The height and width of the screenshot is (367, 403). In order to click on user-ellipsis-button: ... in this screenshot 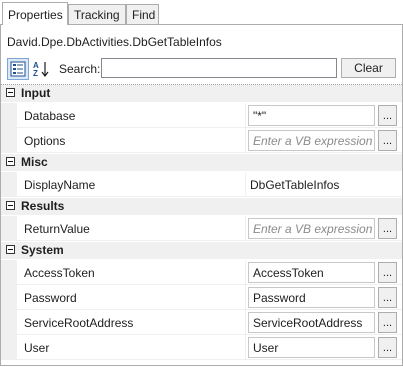, I will do `click(387, 347)`.